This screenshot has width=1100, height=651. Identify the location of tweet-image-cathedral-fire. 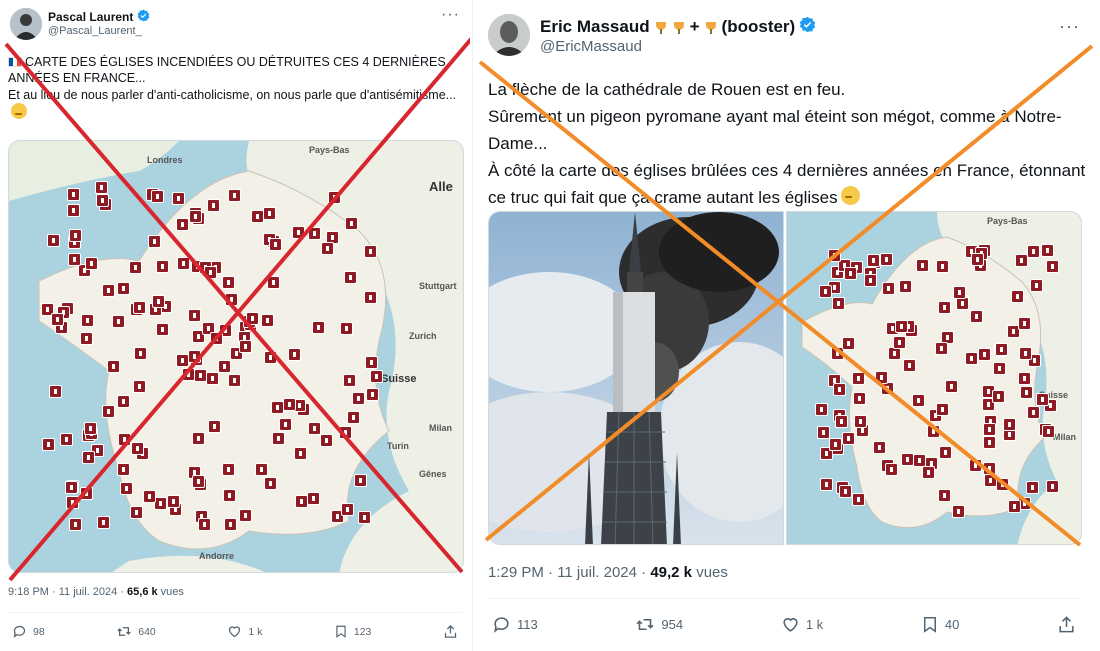
(636, 378).